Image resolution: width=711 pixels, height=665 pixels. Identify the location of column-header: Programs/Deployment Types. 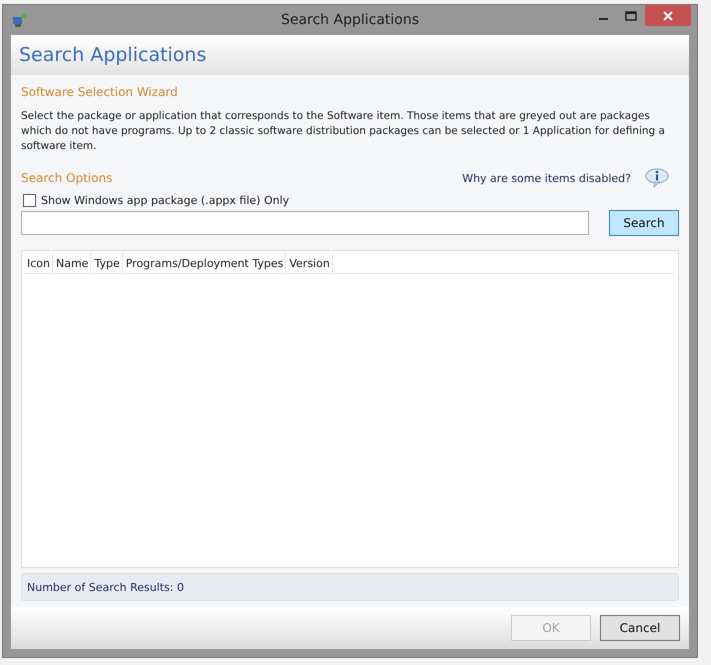
(204, 263).